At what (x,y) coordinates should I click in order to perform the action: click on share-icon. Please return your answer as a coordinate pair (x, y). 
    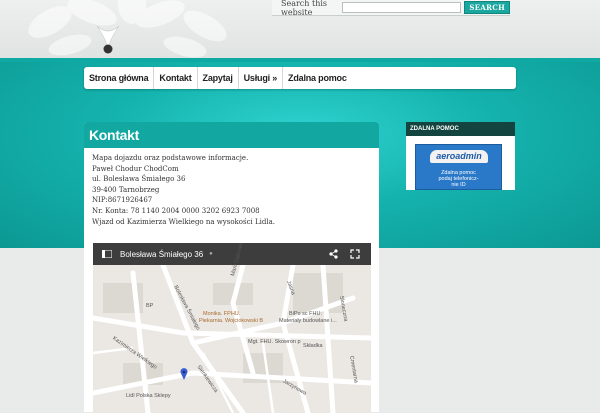
    Looking at the image, I should click on (333, 254).